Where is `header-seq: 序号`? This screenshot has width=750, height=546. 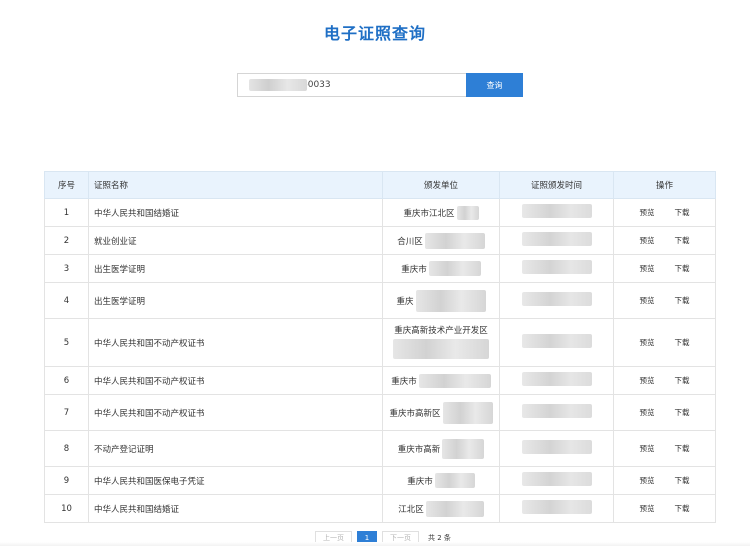
header-seq: 序号 is located at coordinates (66, 185).